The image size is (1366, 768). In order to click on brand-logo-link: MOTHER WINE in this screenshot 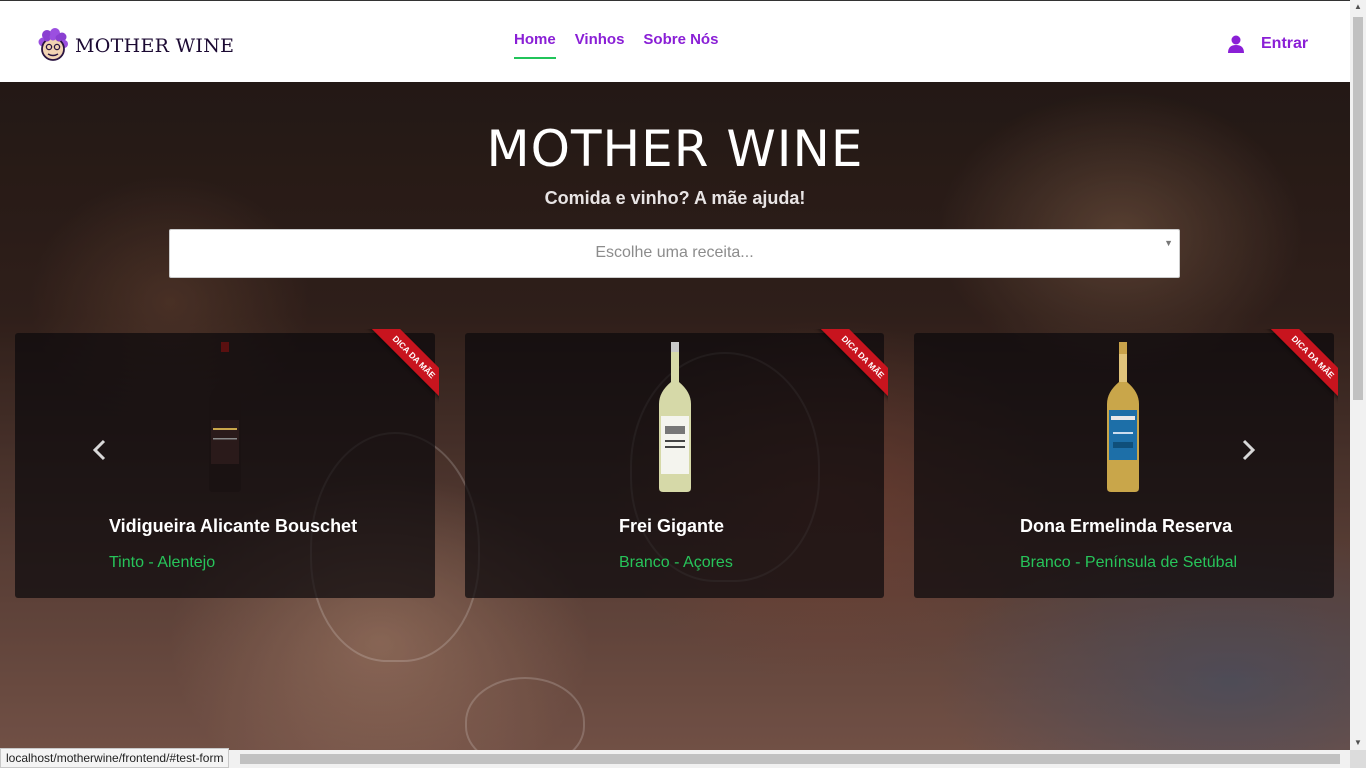, I will do `click(135, 46)`.